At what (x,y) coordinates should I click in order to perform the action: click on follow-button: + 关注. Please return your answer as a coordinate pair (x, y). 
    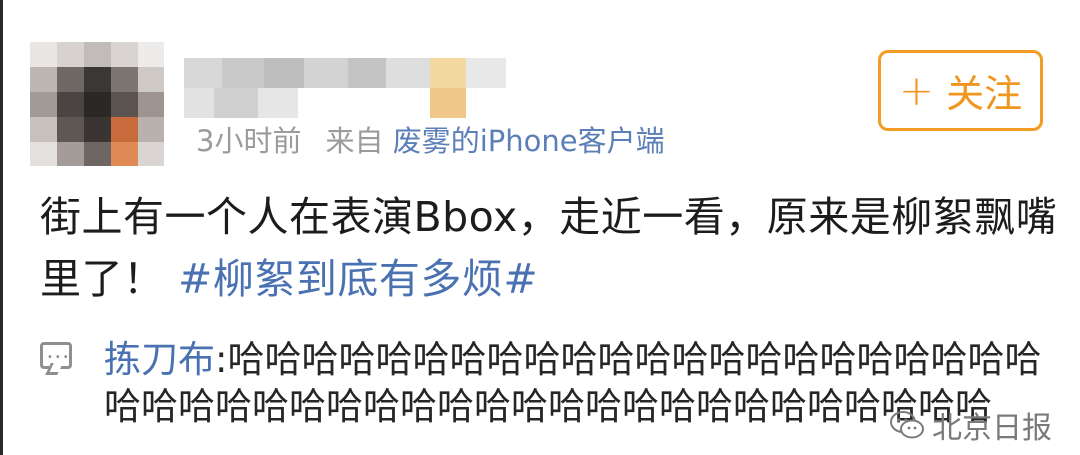
    Looking at the image, I should click on (960, 90).